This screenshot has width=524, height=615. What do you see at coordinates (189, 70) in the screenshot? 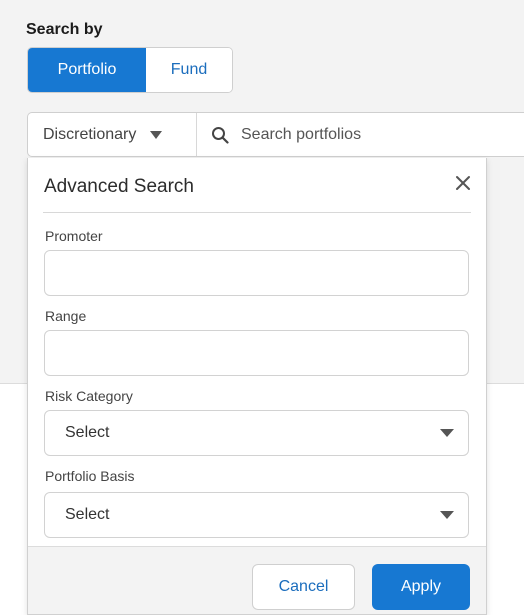
I see `fund-toggle-button: Fund` at bounding box center [189, 70].